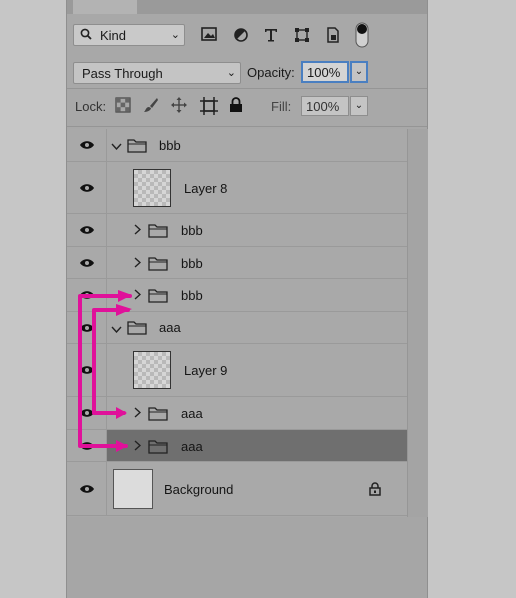 The width and height of the screenshot is (516, 598). I want to click on fill-dropdown-button: ⌄, so click(359, 106).